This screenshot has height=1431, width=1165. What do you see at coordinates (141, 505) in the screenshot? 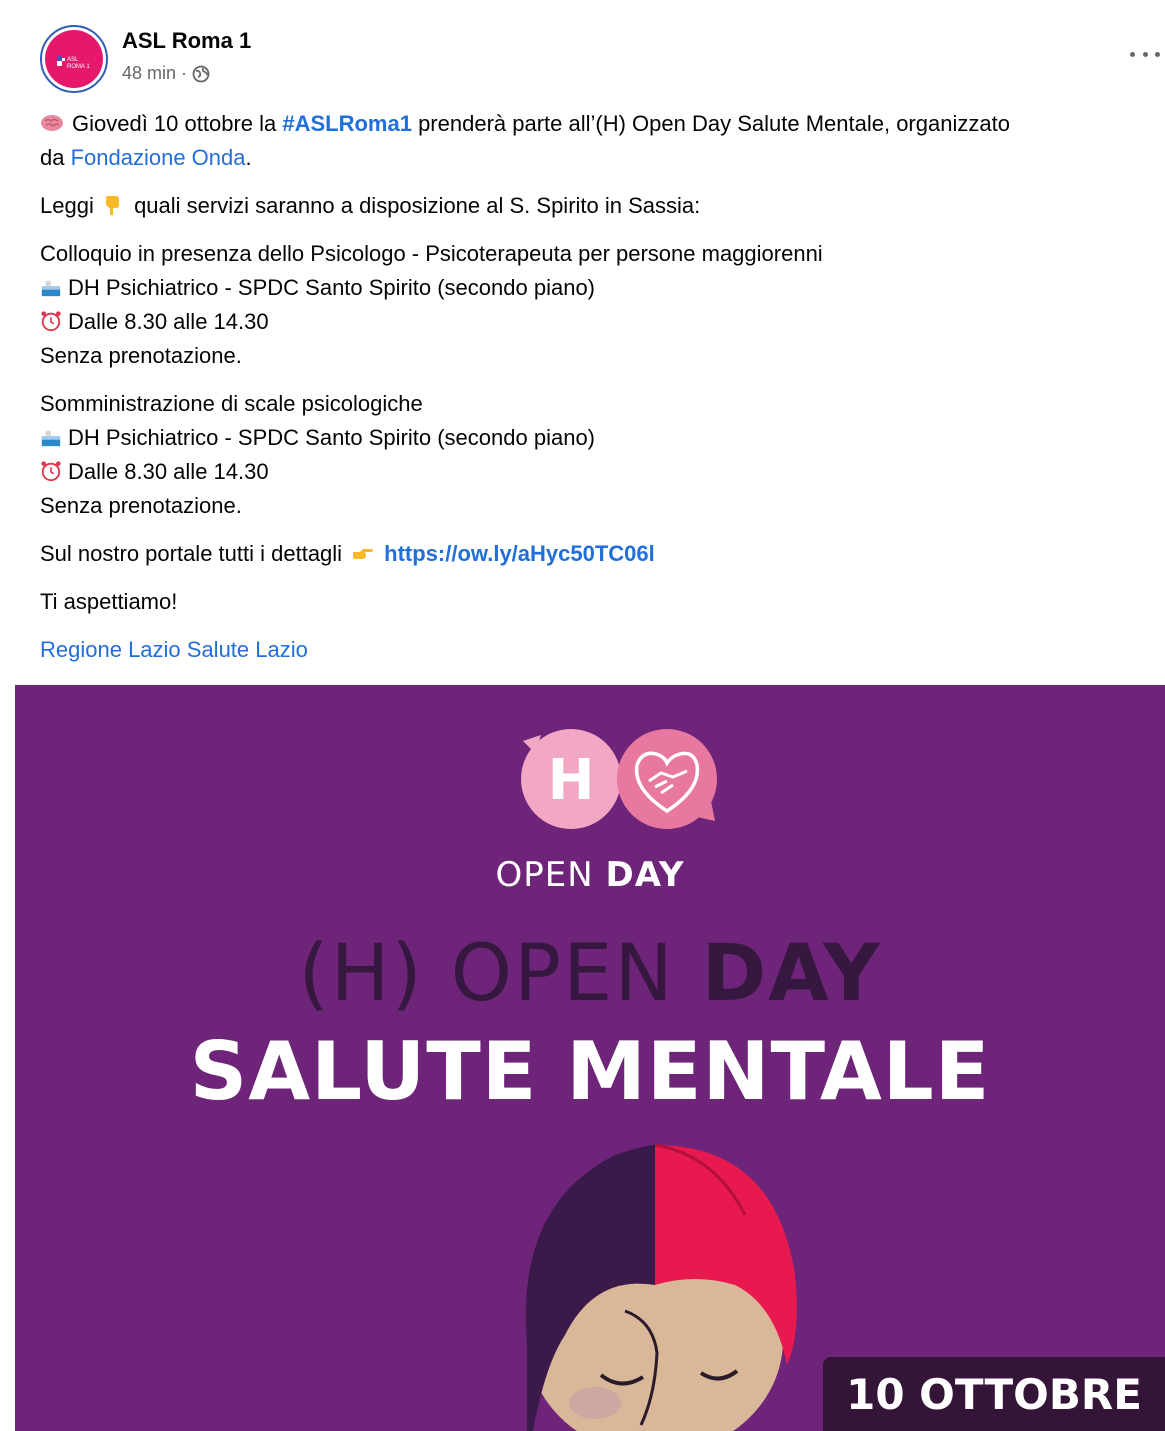
I see `service-2-note: Senza prenotazione.` at bounding box center [141, 505].